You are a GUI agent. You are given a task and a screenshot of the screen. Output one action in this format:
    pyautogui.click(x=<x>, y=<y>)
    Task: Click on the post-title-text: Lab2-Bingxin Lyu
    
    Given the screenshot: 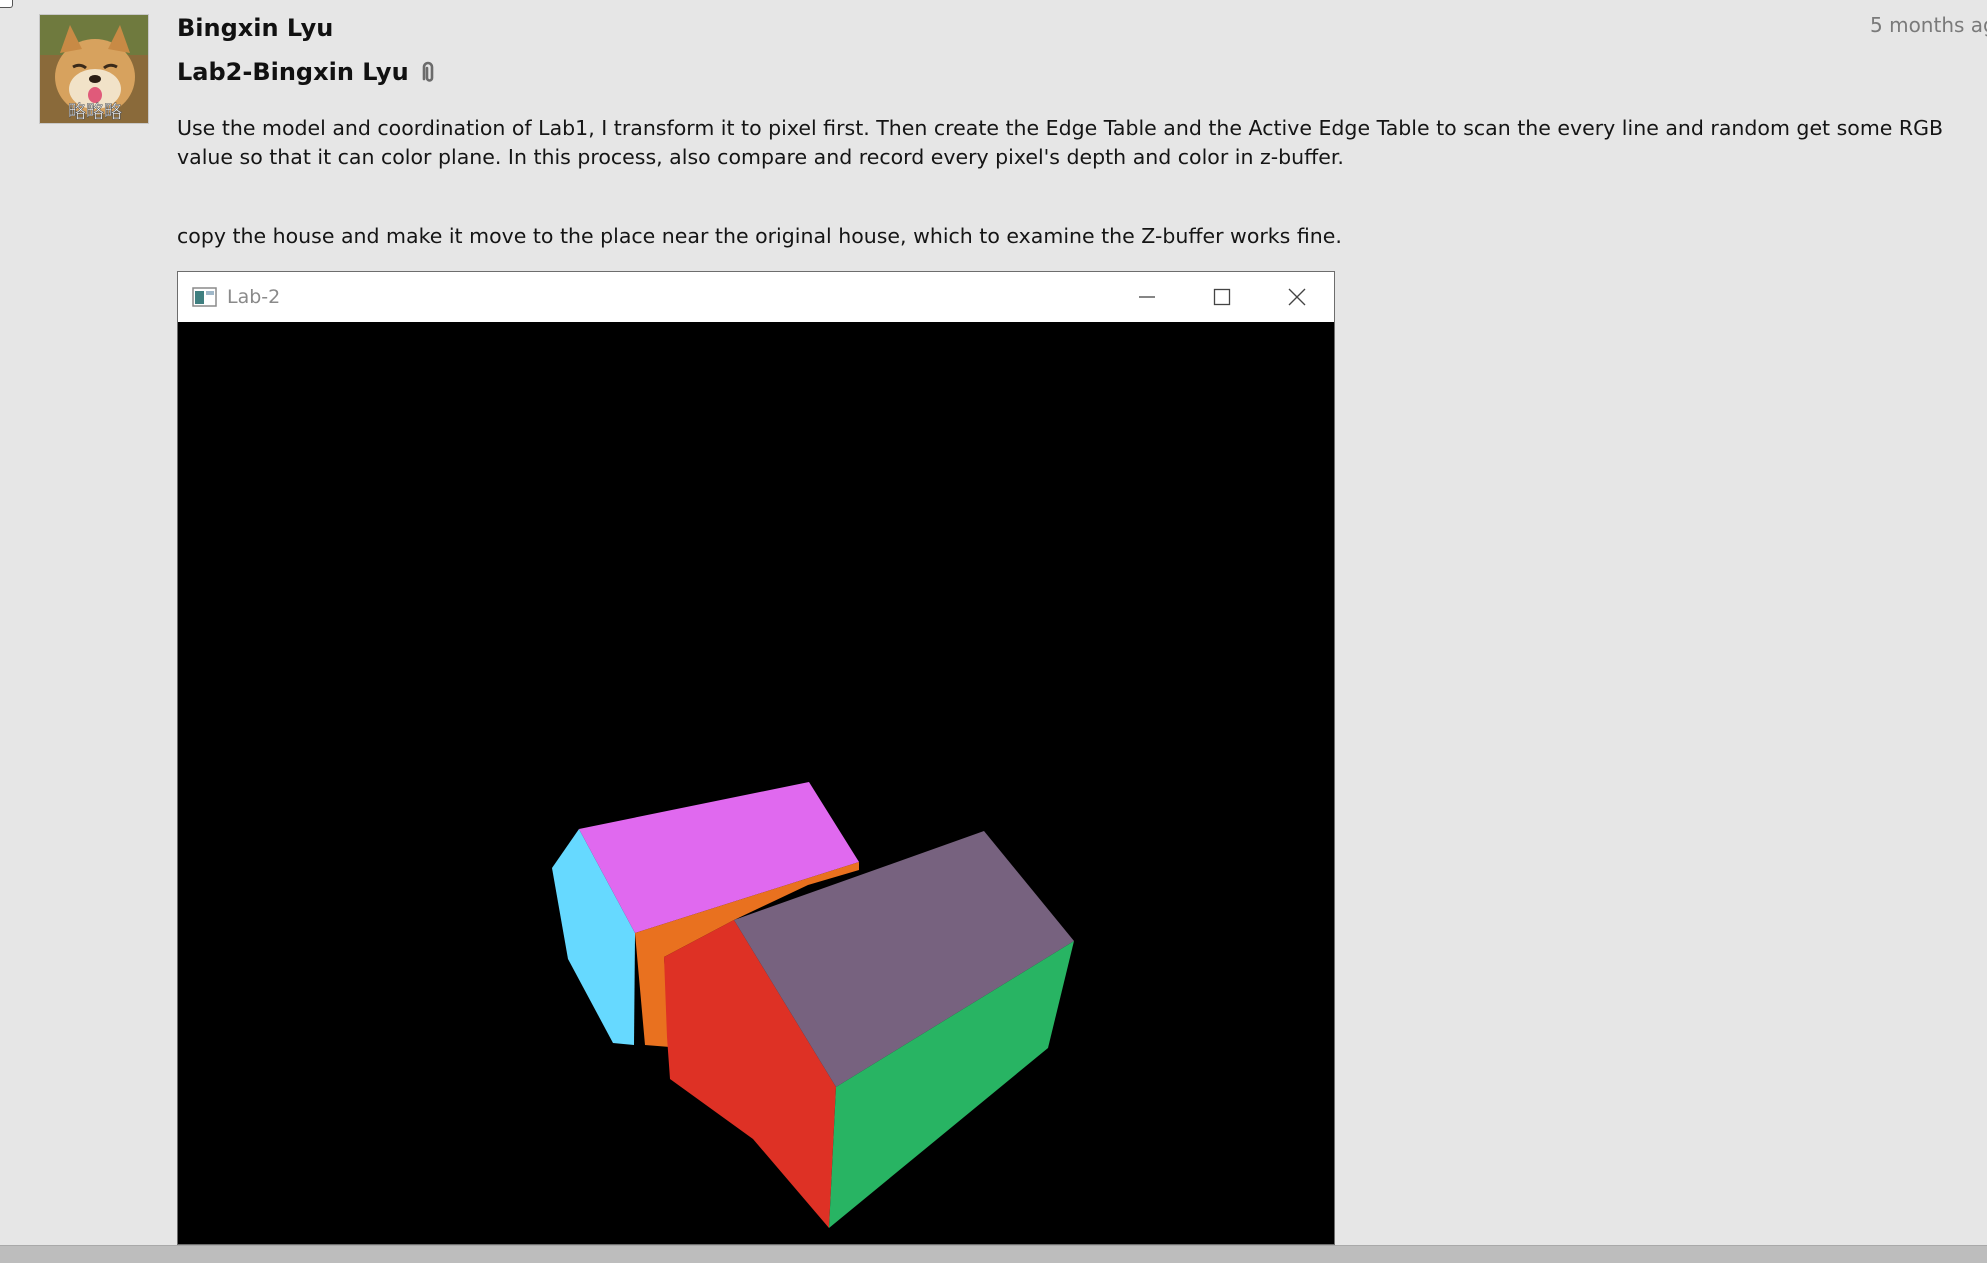 What is the action you would take?
    pyautogui.click(x=293, y=72)
    